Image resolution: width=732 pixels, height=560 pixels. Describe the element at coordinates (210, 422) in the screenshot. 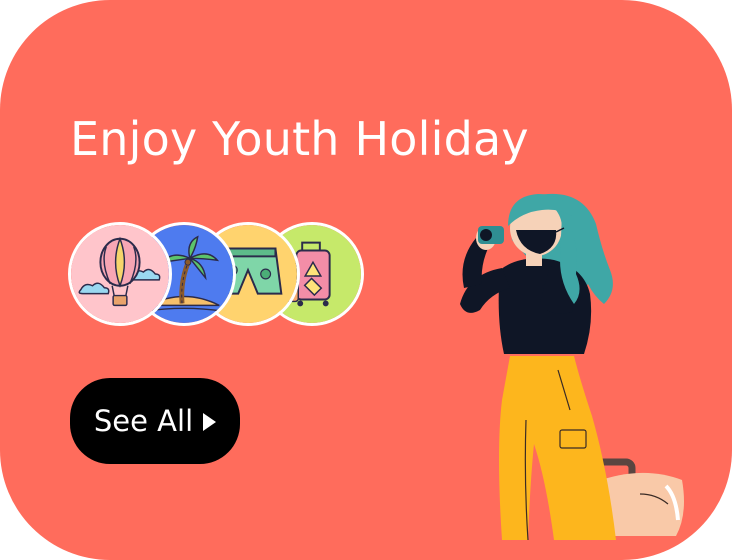

I see `play-triangle-icon` at that location.